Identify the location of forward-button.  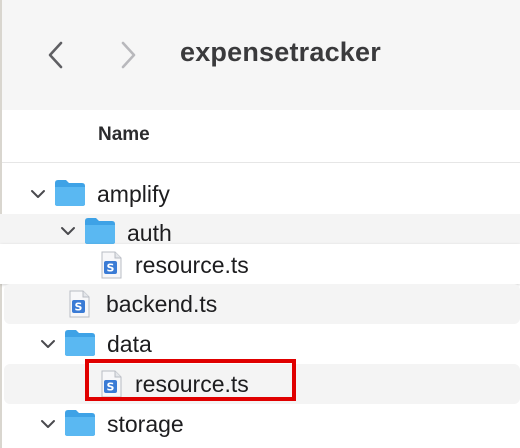
(128, 55).